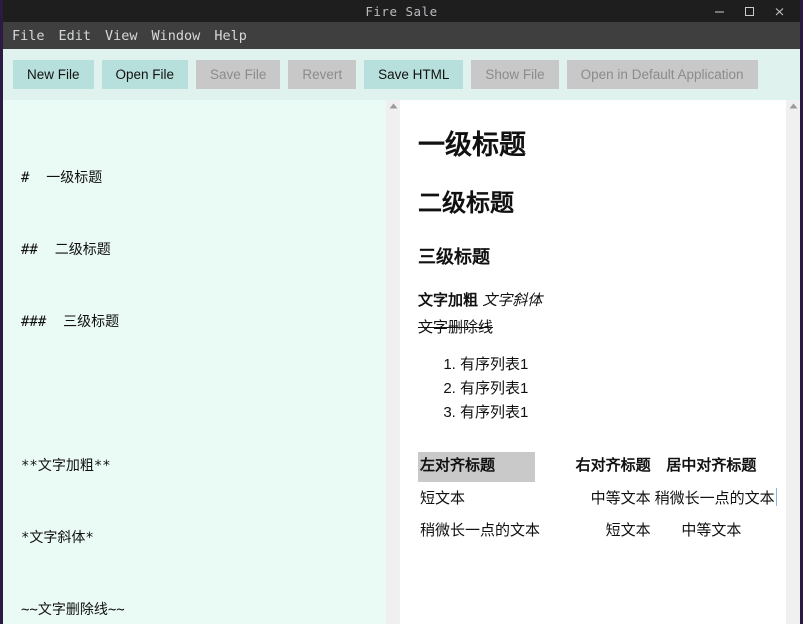 Image resolution: width=803 pixels, height=624 pixels. Describe the element at coordinates (53, 74) in the screenshot. I see `new-file-button: New File` at that location.